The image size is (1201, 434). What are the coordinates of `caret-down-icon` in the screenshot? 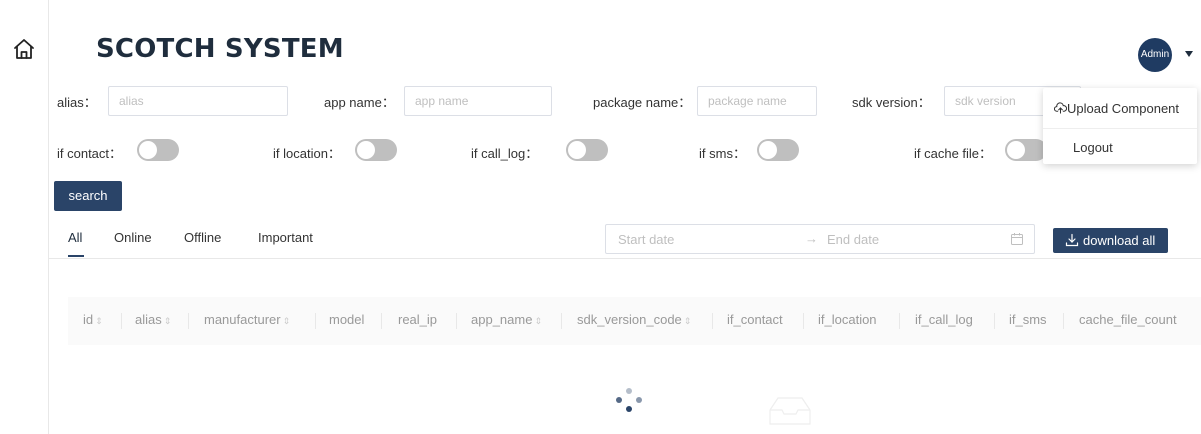 It's located at (1189, 54).